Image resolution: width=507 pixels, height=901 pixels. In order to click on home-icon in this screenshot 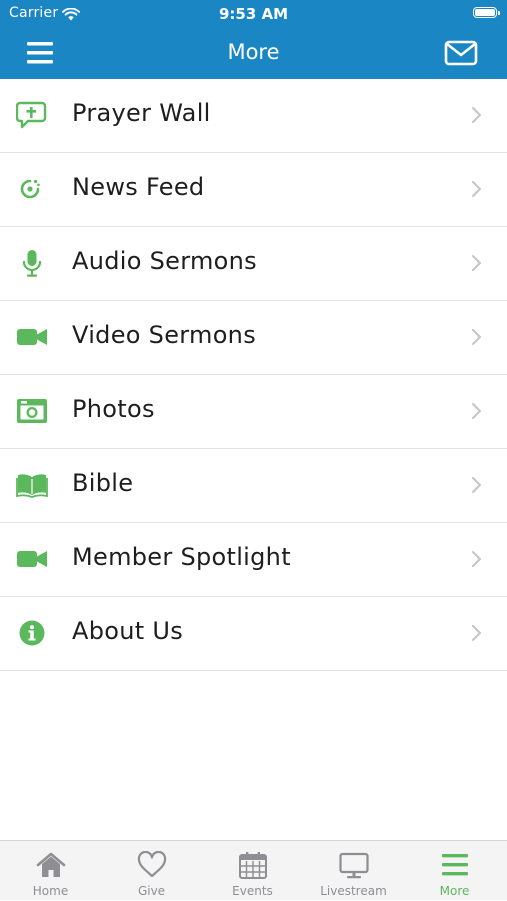, I will do `click(51, 864)`.